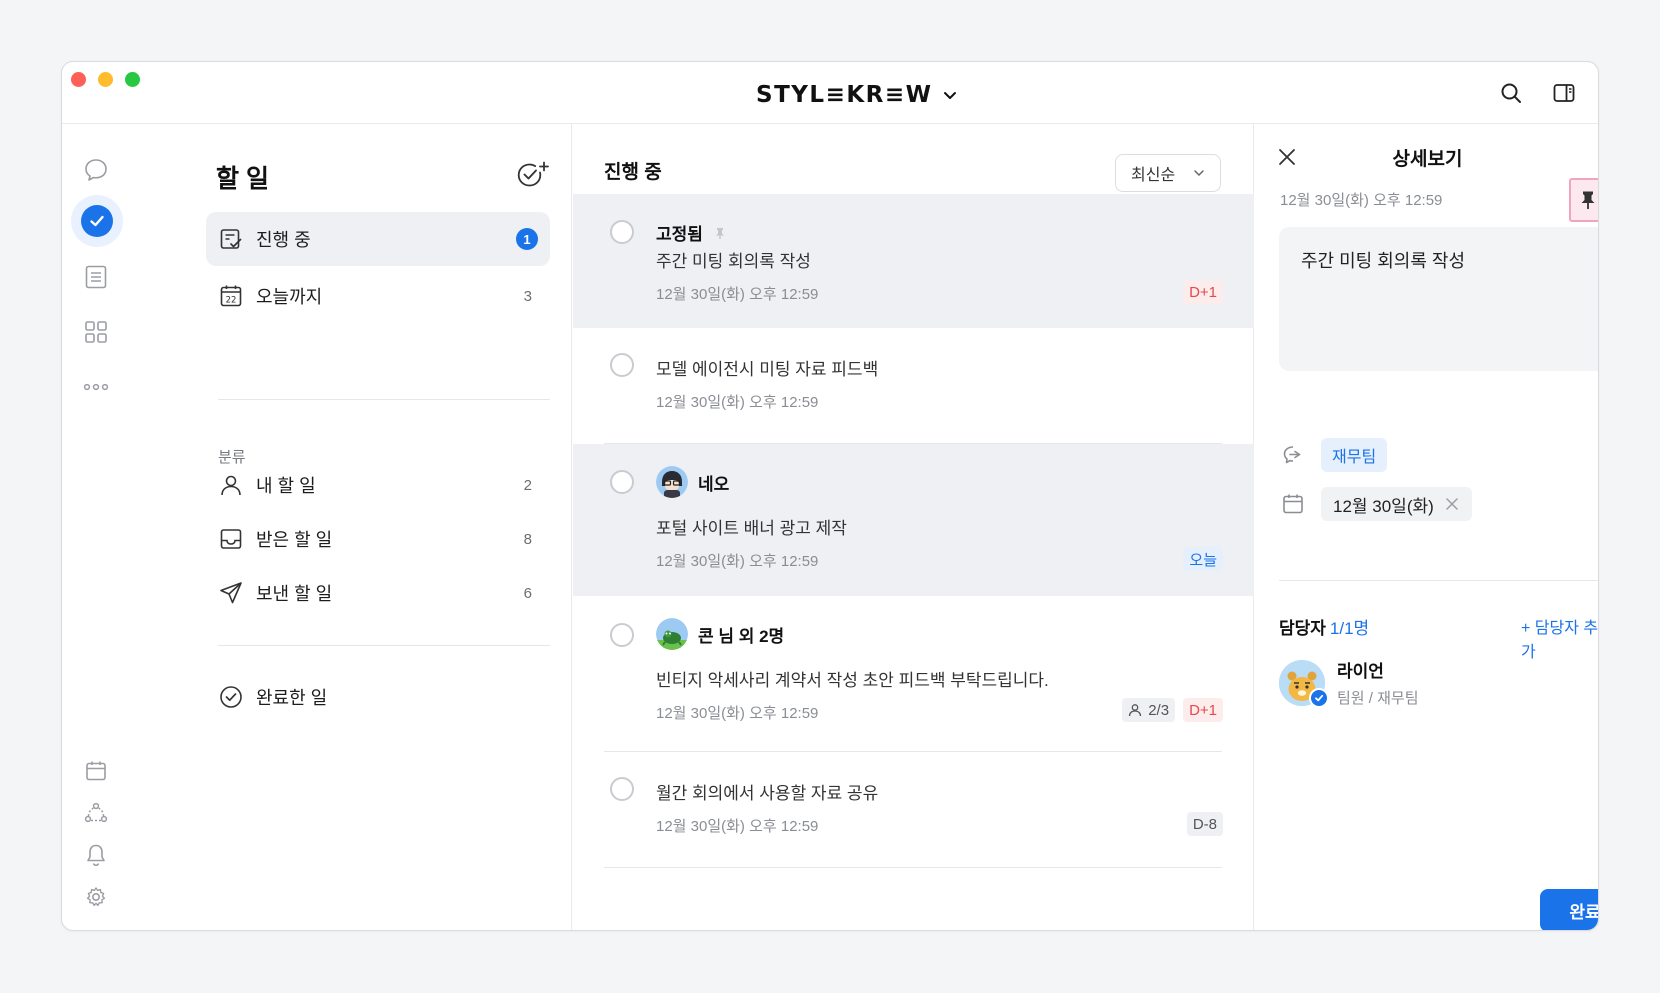  I want to click on workspace-switcher: STYL≡KR≡W, so click(856, 95).